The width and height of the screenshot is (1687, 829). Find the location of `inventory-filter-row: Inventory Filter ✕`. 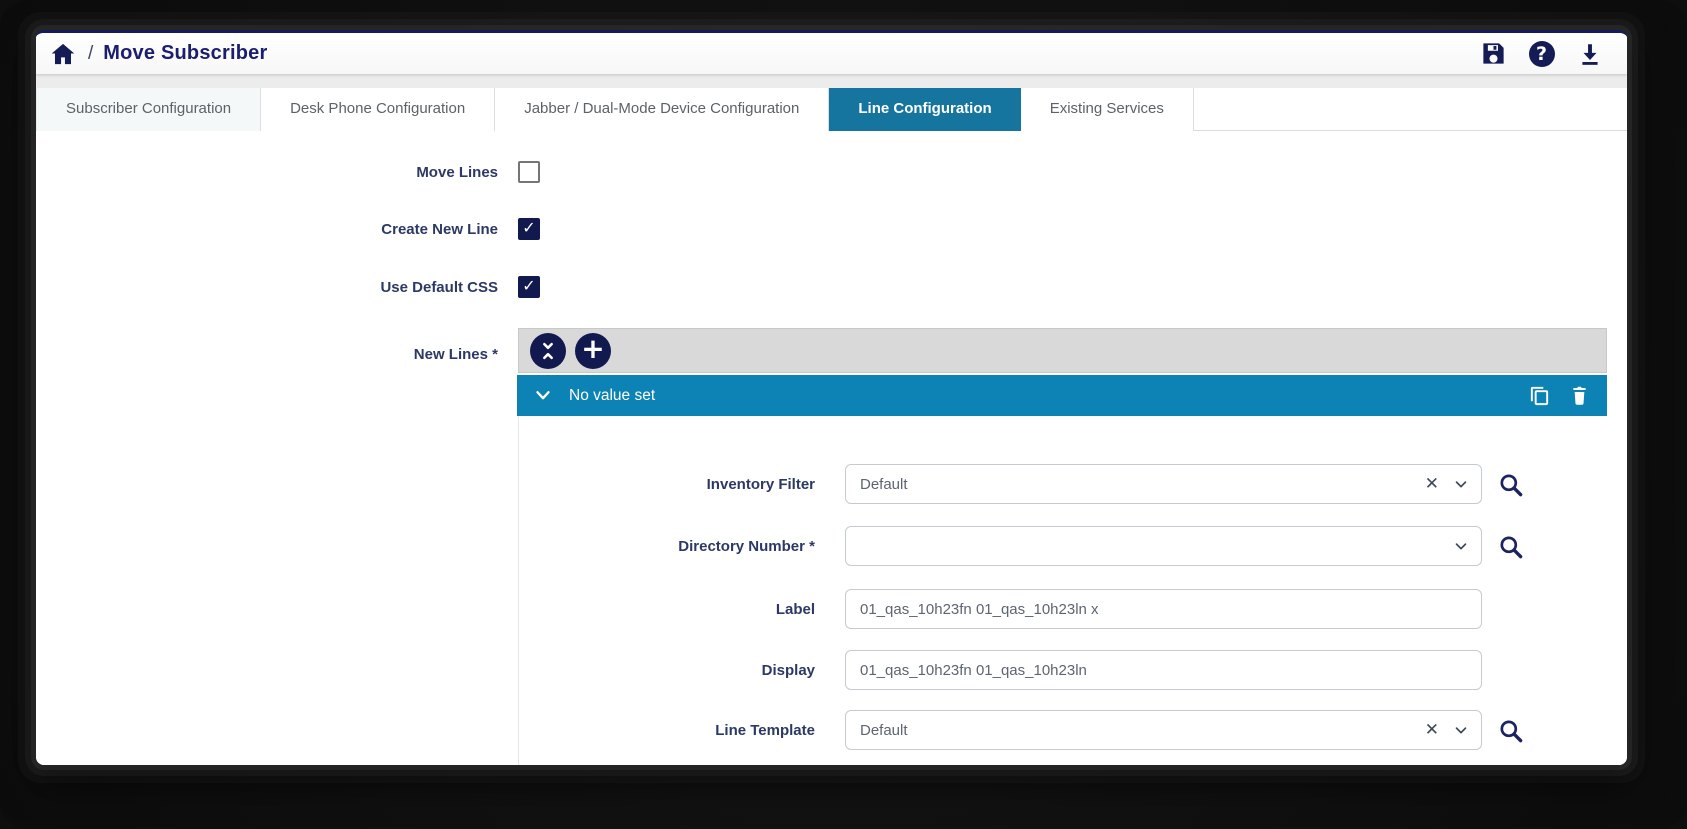

inventory-filter-row: Inventory Filter ✕ is located at coordinates (821, 484).